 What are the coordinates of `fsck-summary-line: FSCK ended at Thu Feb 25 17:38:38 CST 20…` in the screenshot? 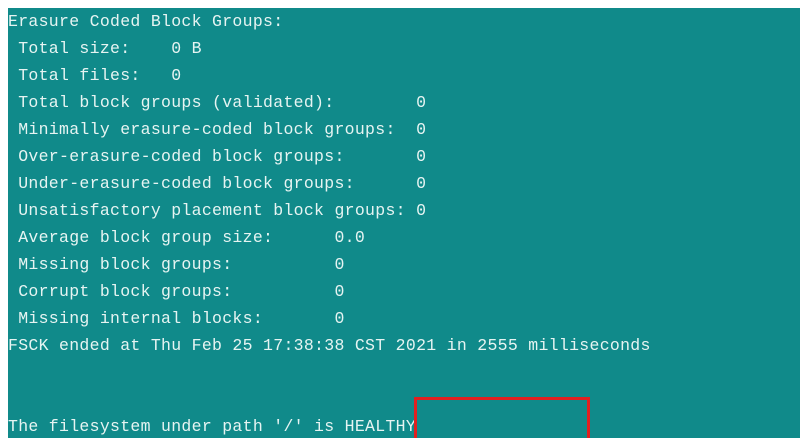 It's located at (329, 345).